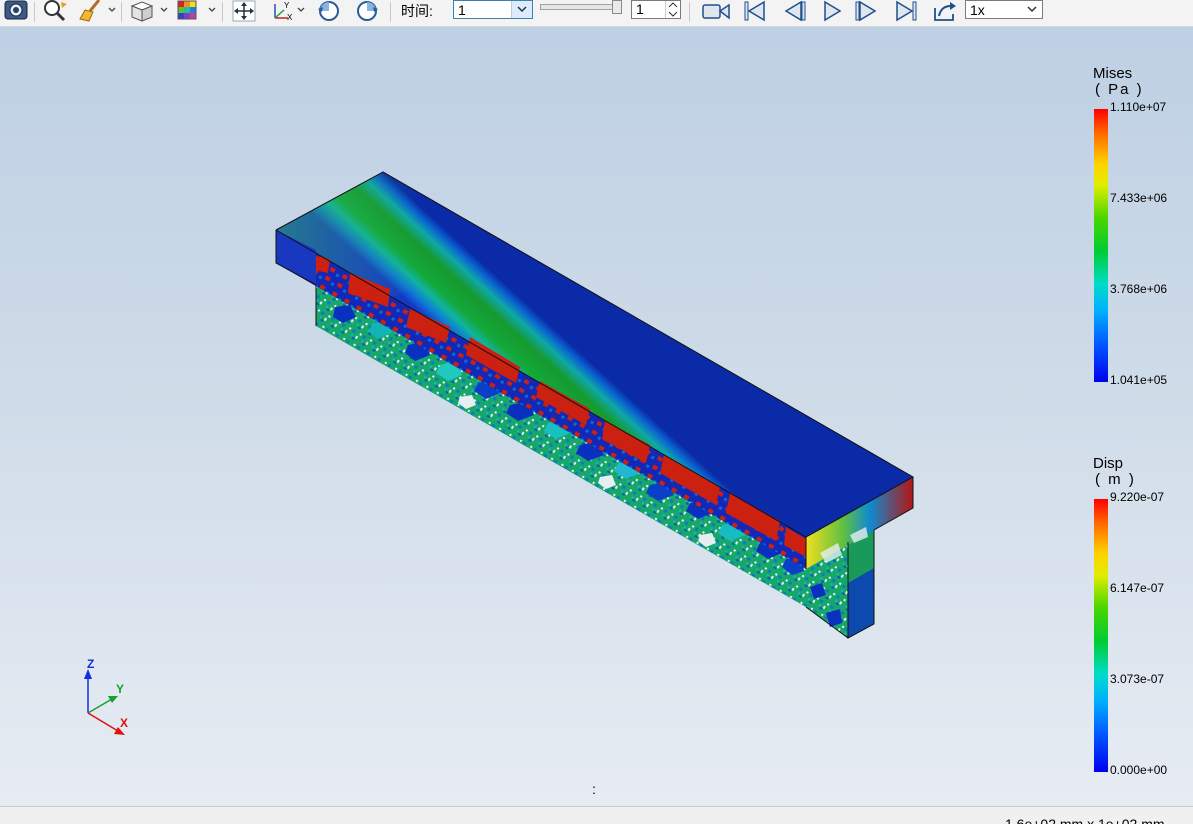 The height and width of the screenshot is (824, 1193). What do you see at coordinates (1004, 9) in the screenshot?
I see `speed-select: 1x` at bounding box center [1004, 9].